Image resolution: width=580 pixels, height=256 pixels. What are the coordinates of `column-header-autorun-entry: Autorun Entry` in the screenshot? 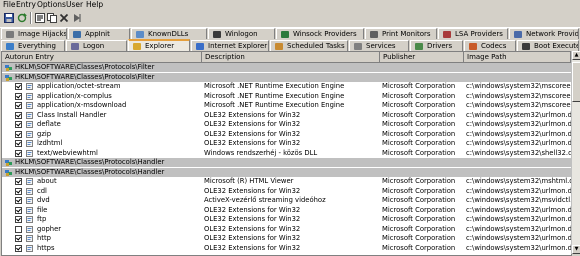 It's located at (102, 57).